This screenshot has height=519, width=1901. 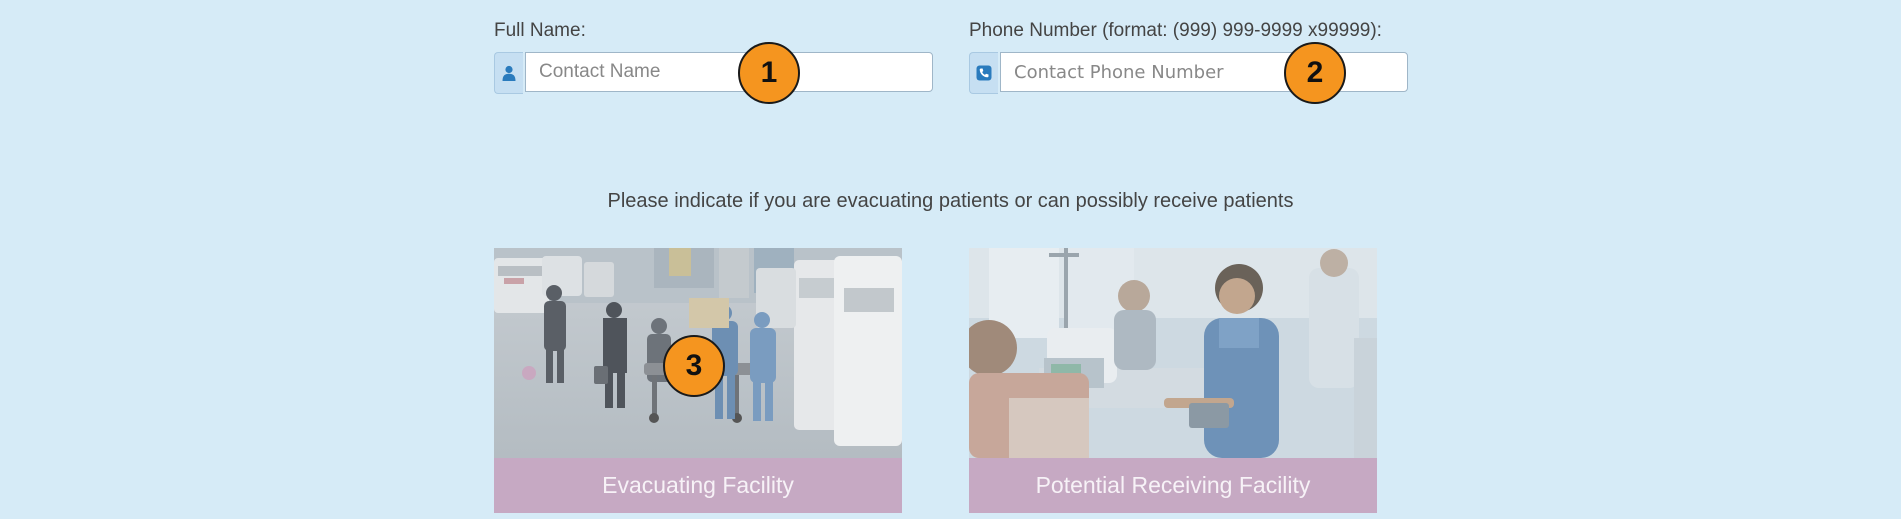 I want to click on marker-badge-1: 1, so click(x=769, y=73).